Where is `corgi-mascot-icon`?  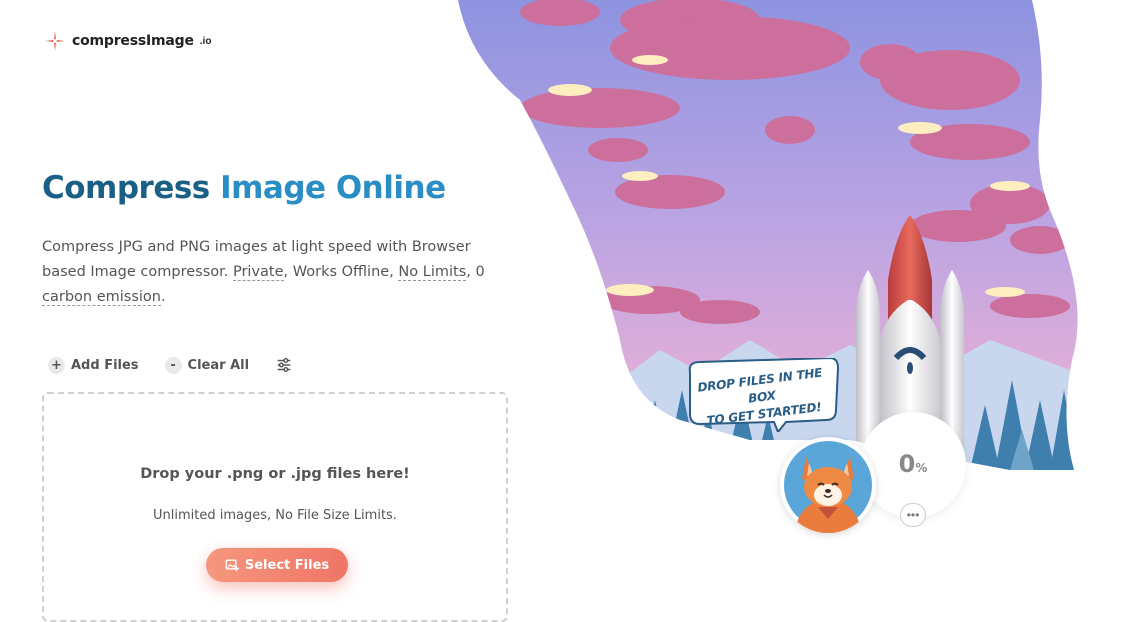 corgi-mascot-icon is located at coordinates (828, 487).